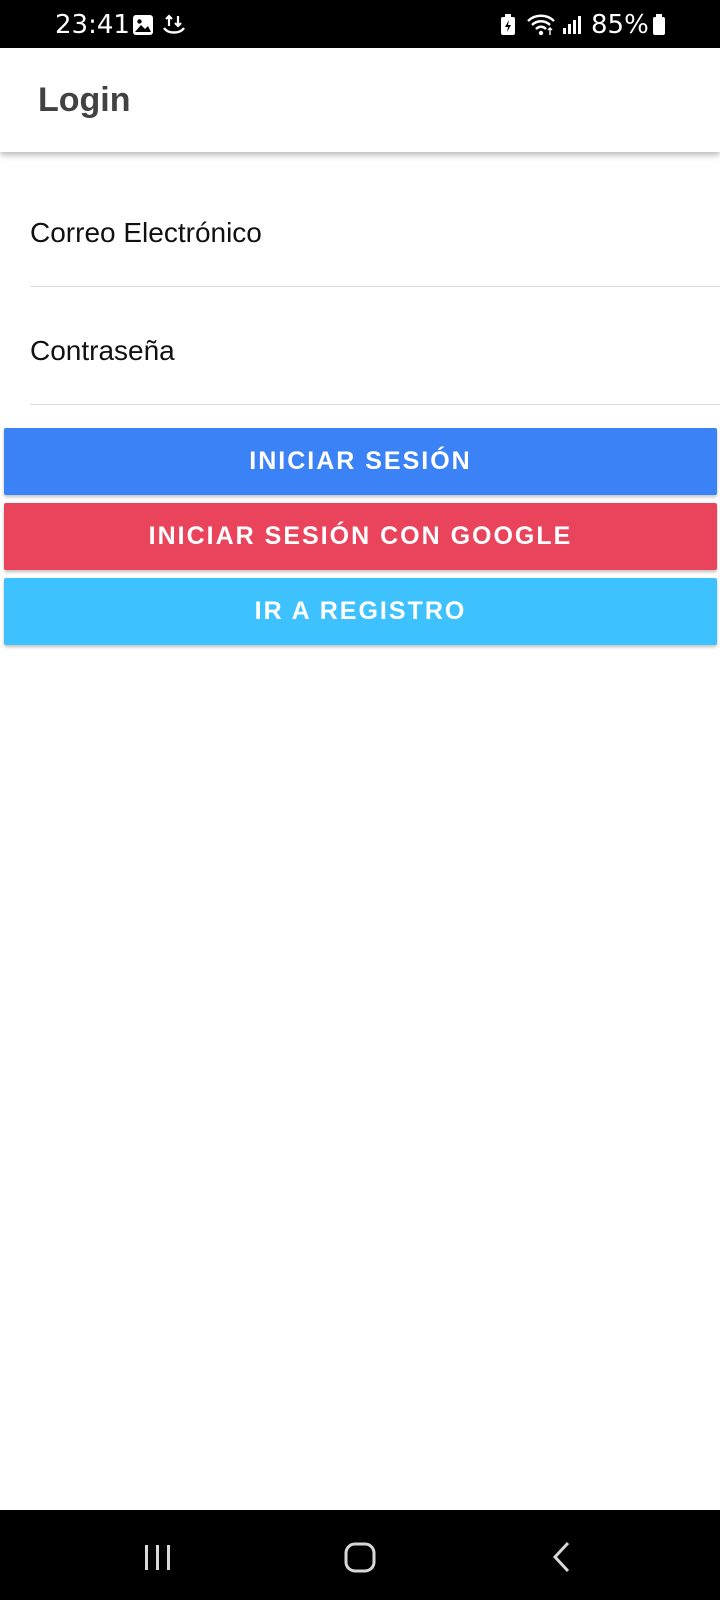  What do you see at coordinates (360, 100) in the screenshot?
I see `app-bar: Login` at bounding box center [360, 100].